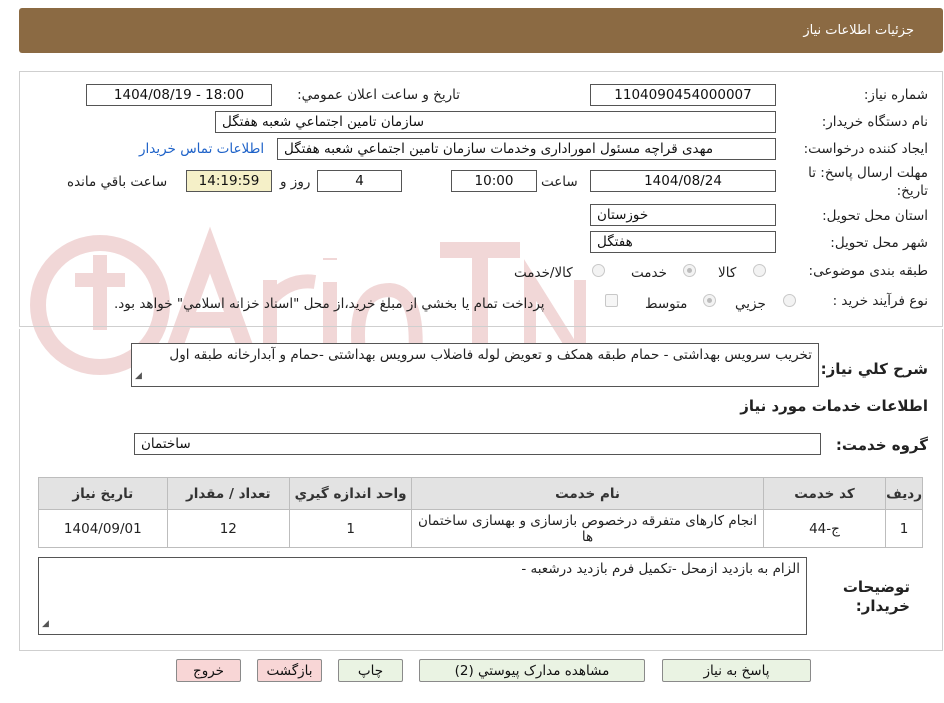 This screenshot has width=944, height=703. I want to click on treasury-payment-checkbox, so click(611, 300).